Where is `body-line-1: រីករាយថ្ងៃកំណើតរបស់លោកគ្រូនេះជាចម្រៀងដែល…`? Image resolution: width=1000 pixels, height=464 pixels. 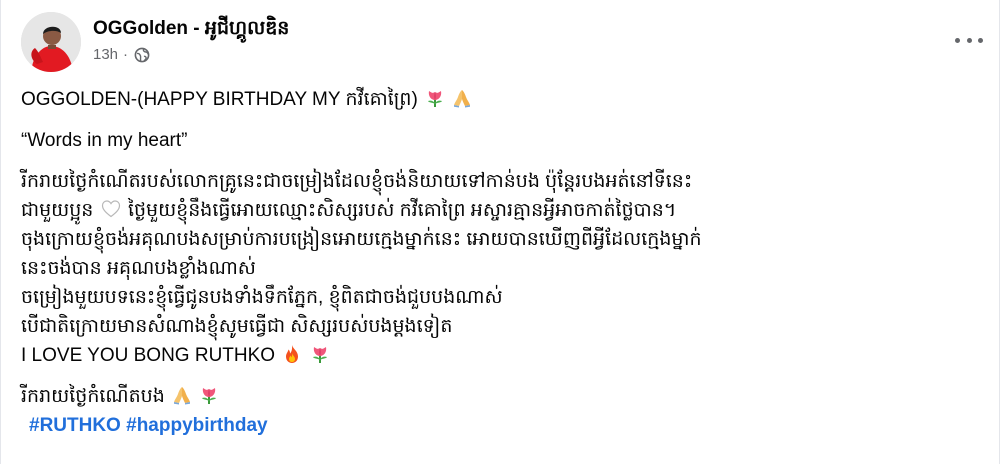 body-line-1: រីករាយថ្ងៃកំណើតរបស់លោកគ្រូនេះជាចម្រៀងដែល… is located at coordinates (357, 181).